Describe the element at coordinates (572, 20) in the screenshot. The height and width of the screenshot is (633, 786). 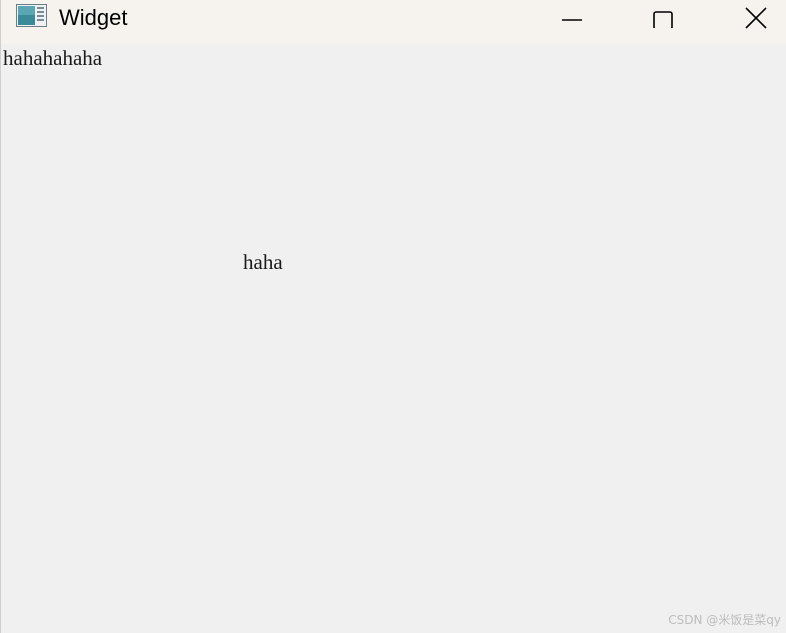
I see `minimize-icon` at that location.